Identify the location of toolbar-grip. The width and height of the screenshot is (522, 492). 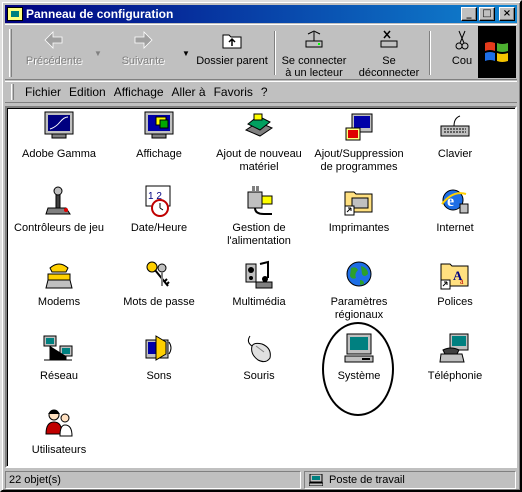
(10, 53).